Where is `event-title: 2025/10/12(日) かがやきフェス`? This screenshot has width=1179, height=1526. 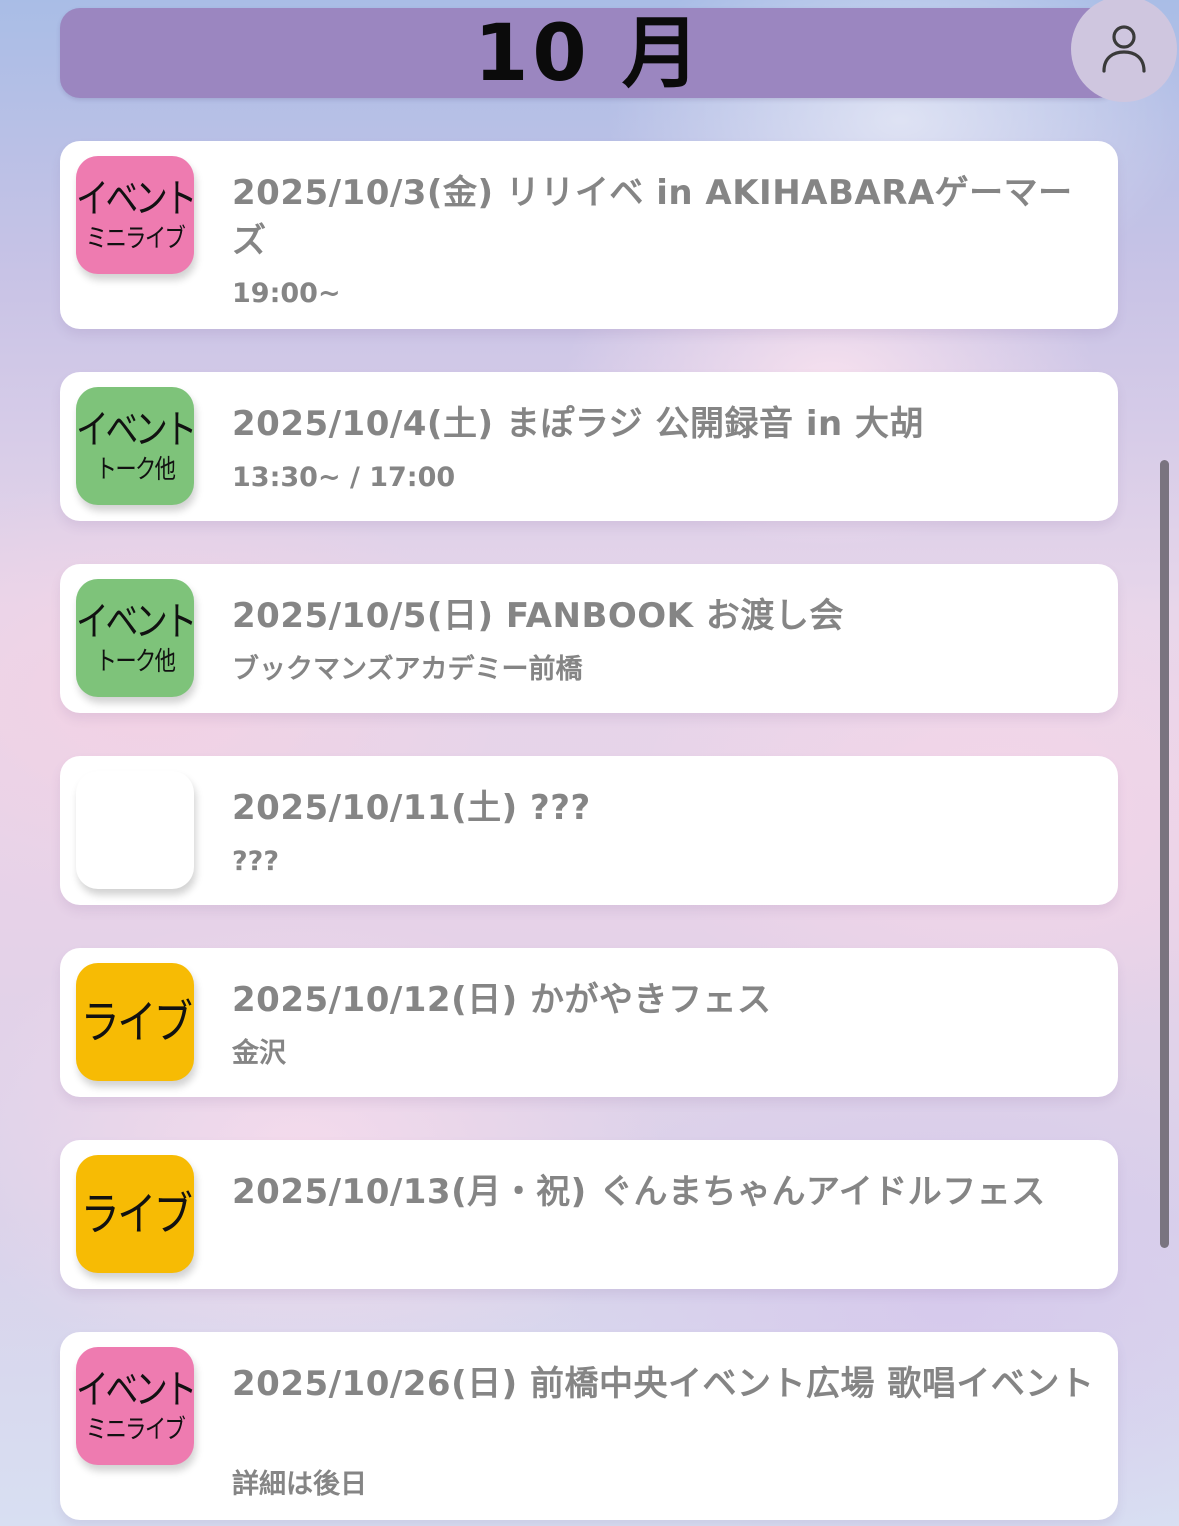
event-title: 2025/10/12(日) かがやきフェス is located at coordinates (502, 1000).